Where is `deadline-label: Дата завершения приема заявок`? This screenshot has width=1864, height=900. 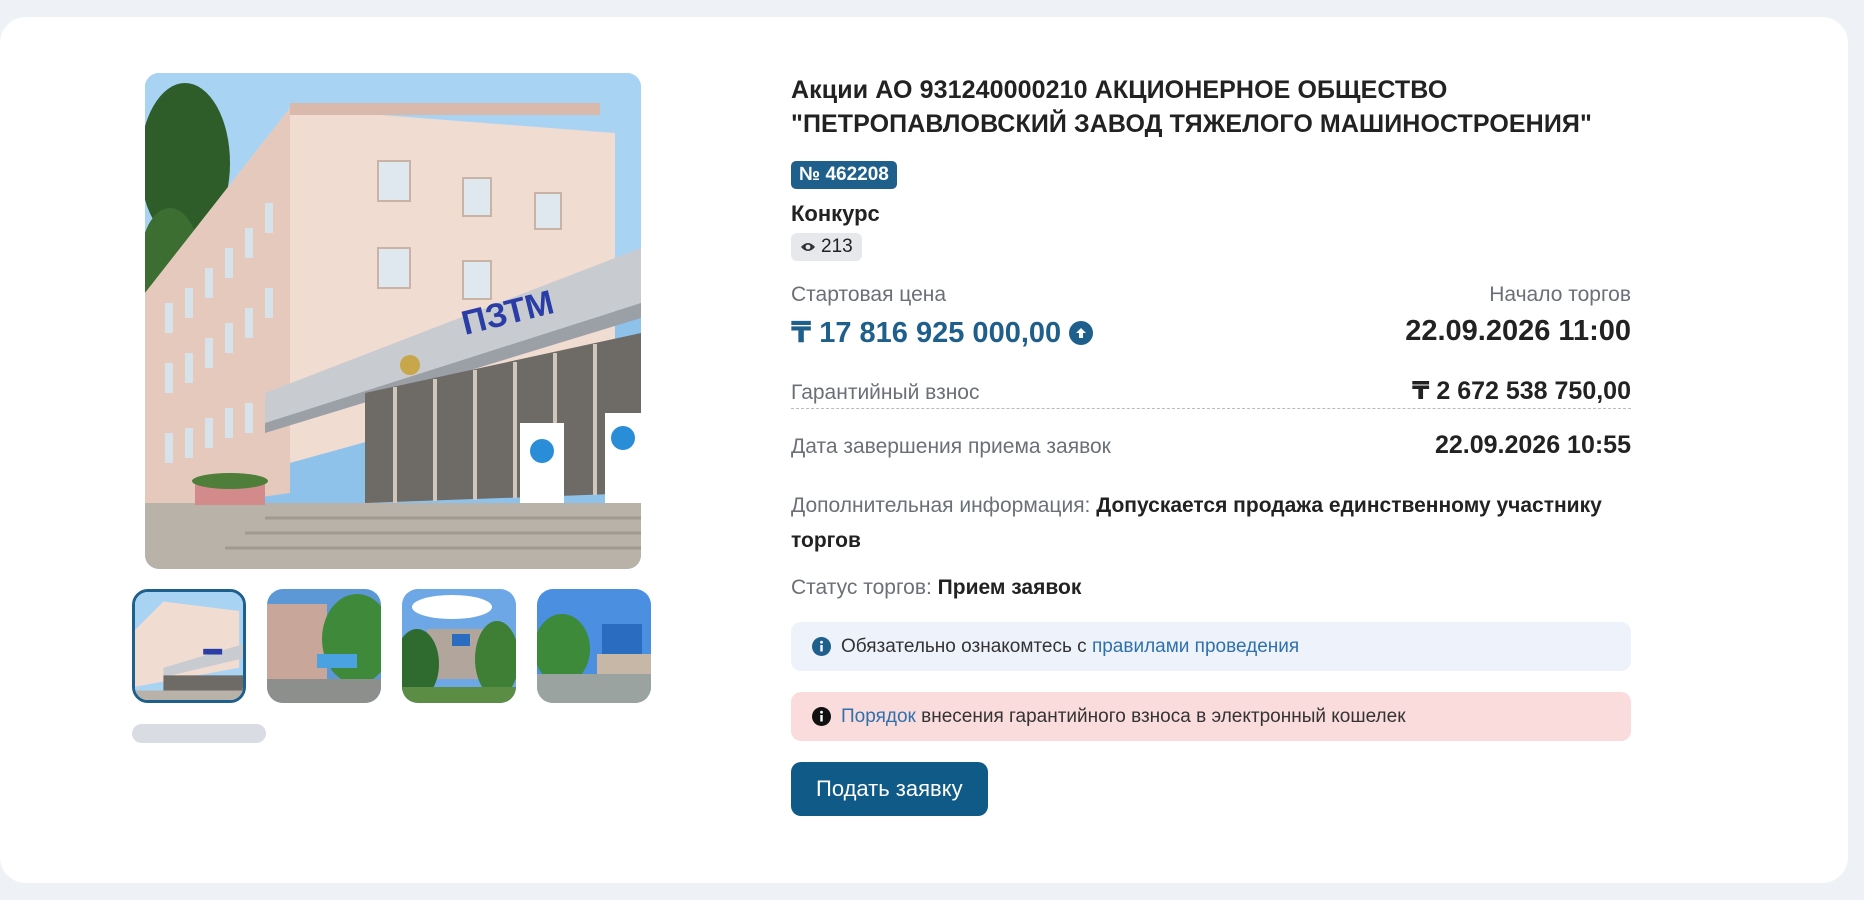 deadline-label: Дата завершения приема заявок is located at coordinates (951, 446).